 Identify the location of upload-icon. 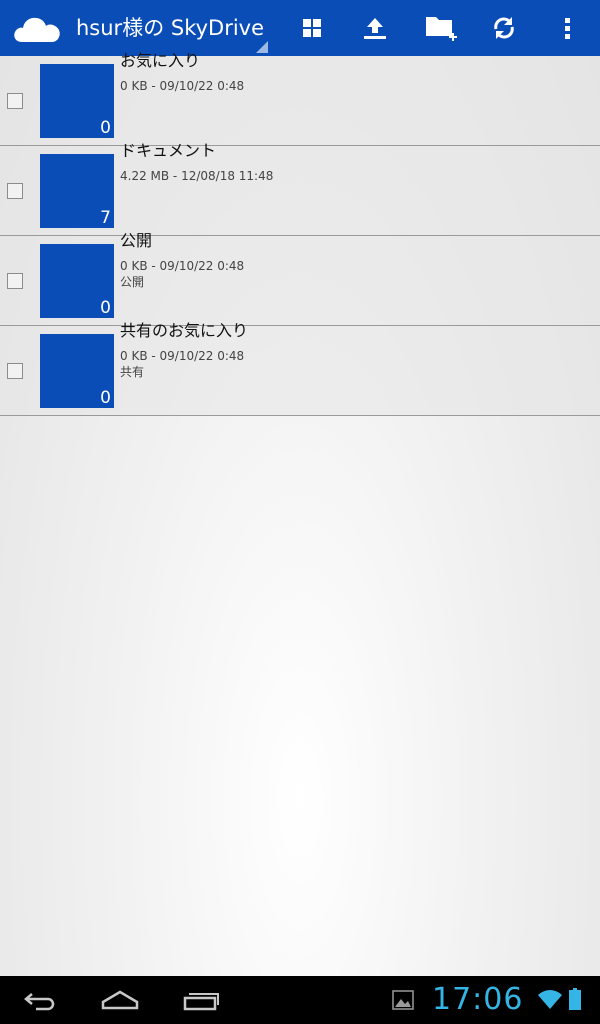
(375, 28).